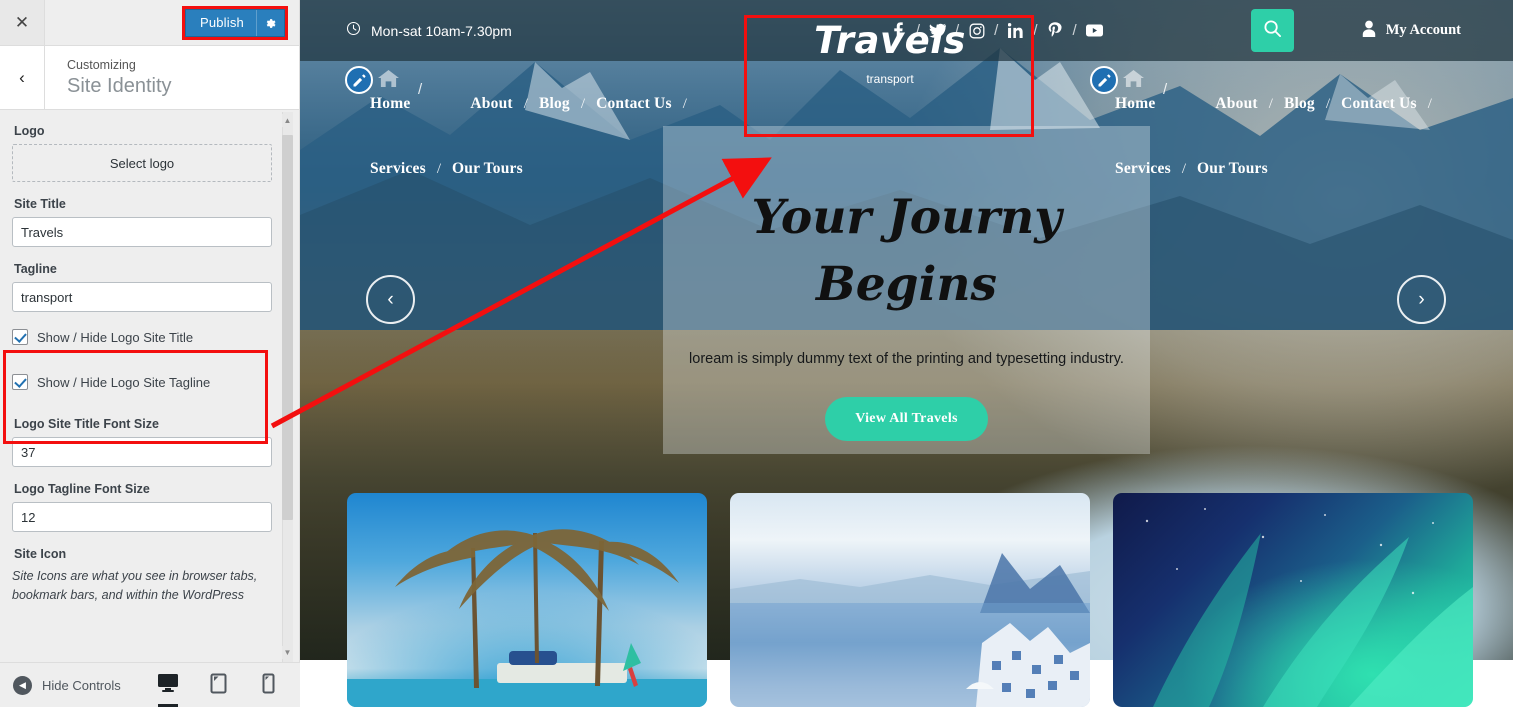 The height and width of the screenshot is (707, 1513). Describe the element at coordinates (906, 419) in the screenshot. I see `view-all-travels-button: View All Travels` at that location.